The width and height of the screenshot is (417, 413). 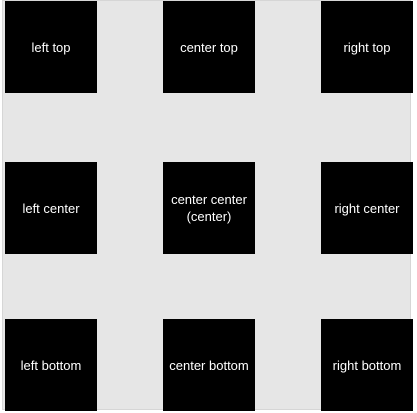 I want to click on box-right-center: right center, so click(x=367, y=208).